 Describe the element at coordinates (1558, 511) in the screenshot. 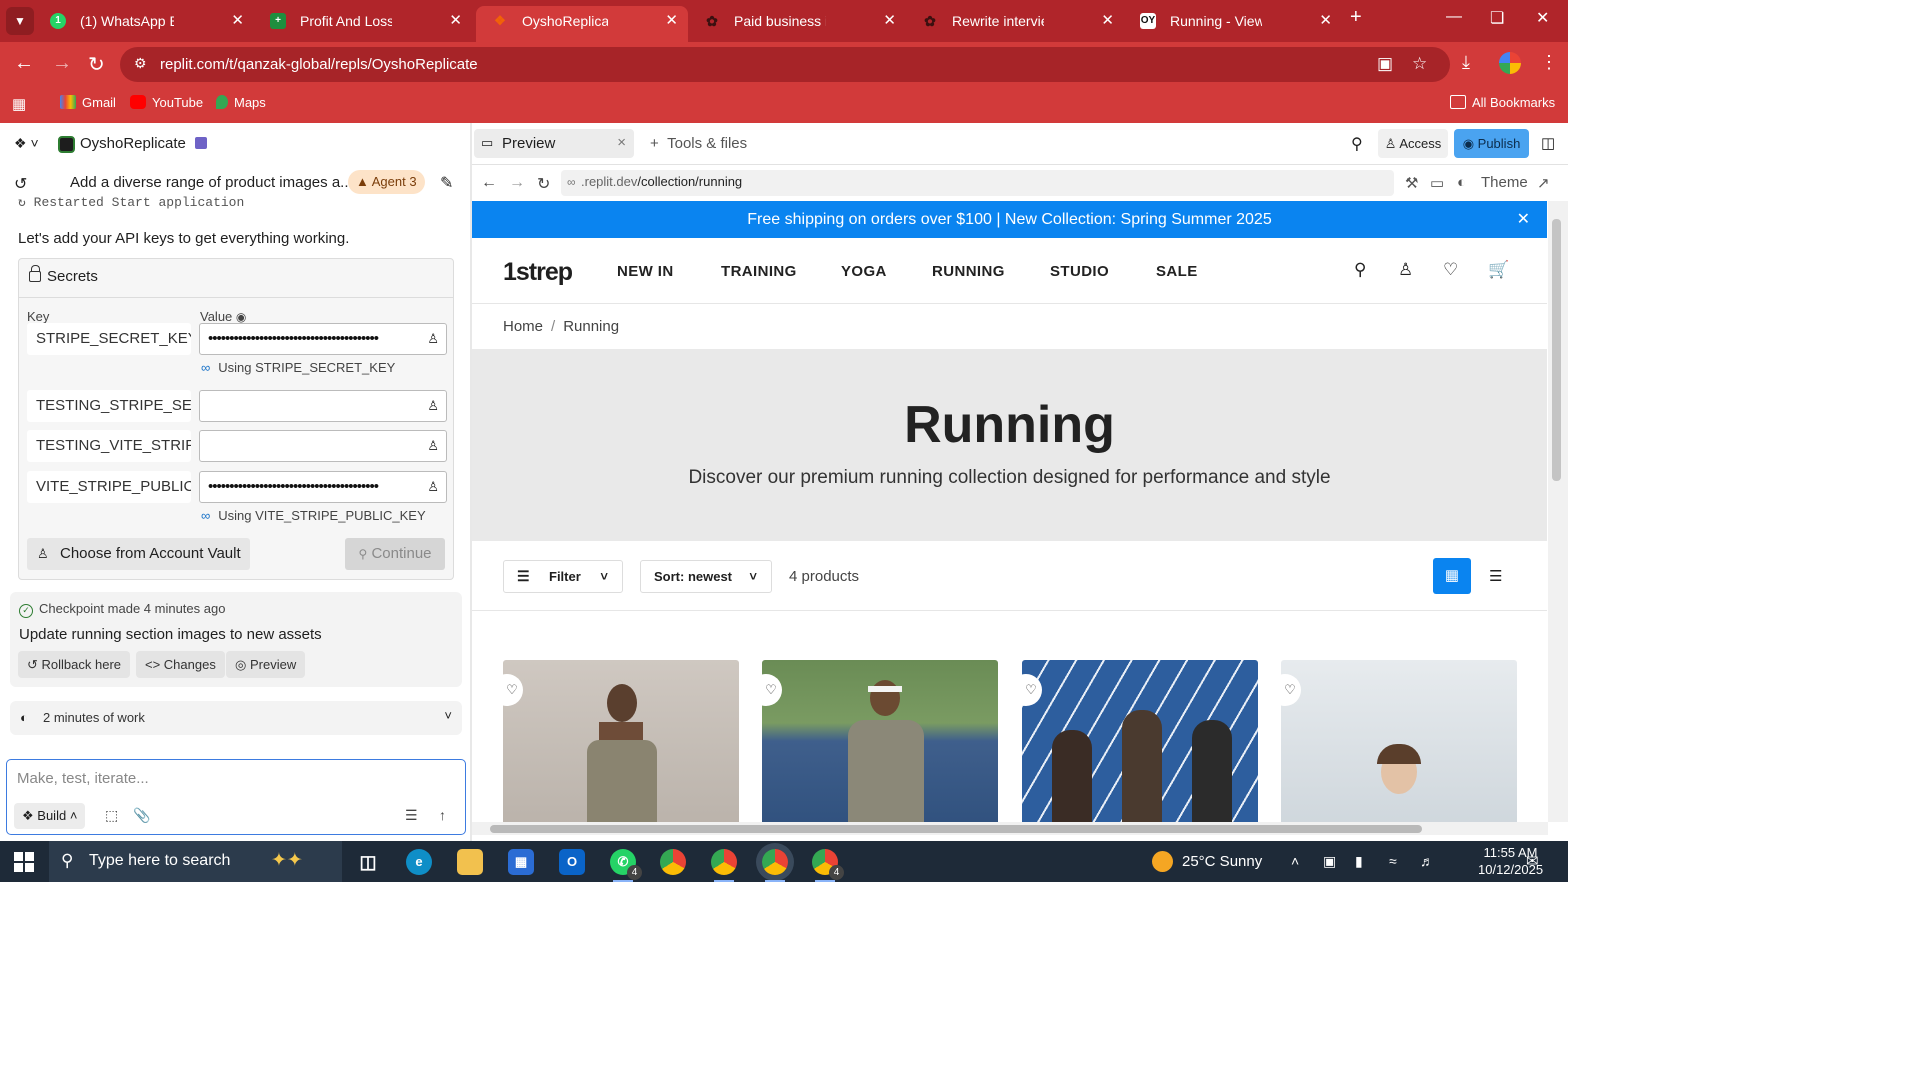

I see `vertical-scrollbar` at that location.